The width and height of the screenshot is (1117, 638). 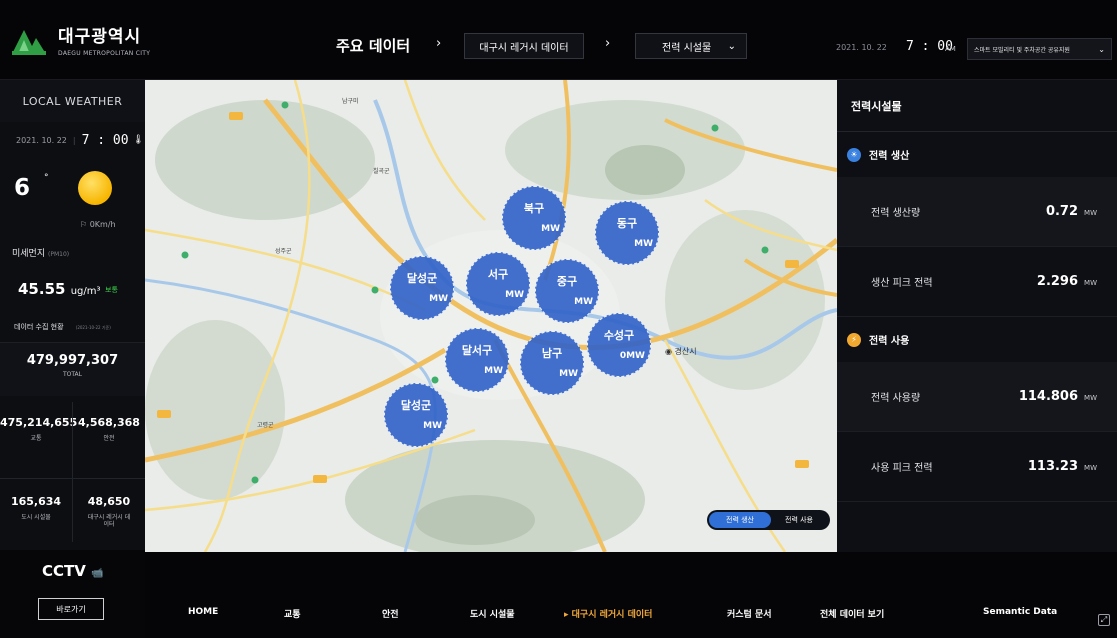 What do you see at coordinates (381, 171) in the screenshot?
I see `place-label: 칠곡군` at bounding box center [381, 171].